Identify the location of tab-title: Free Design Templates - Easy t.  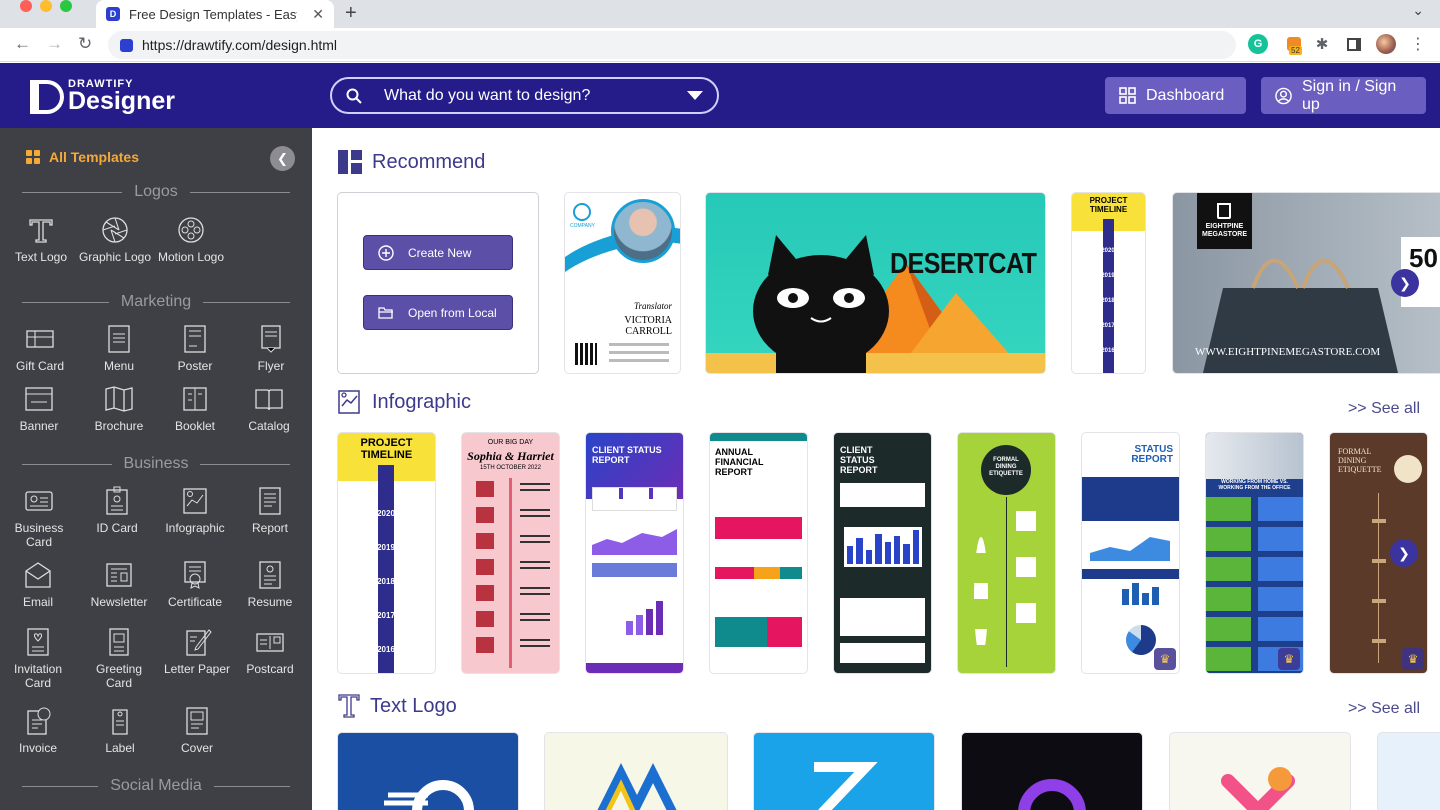
(213, 14).